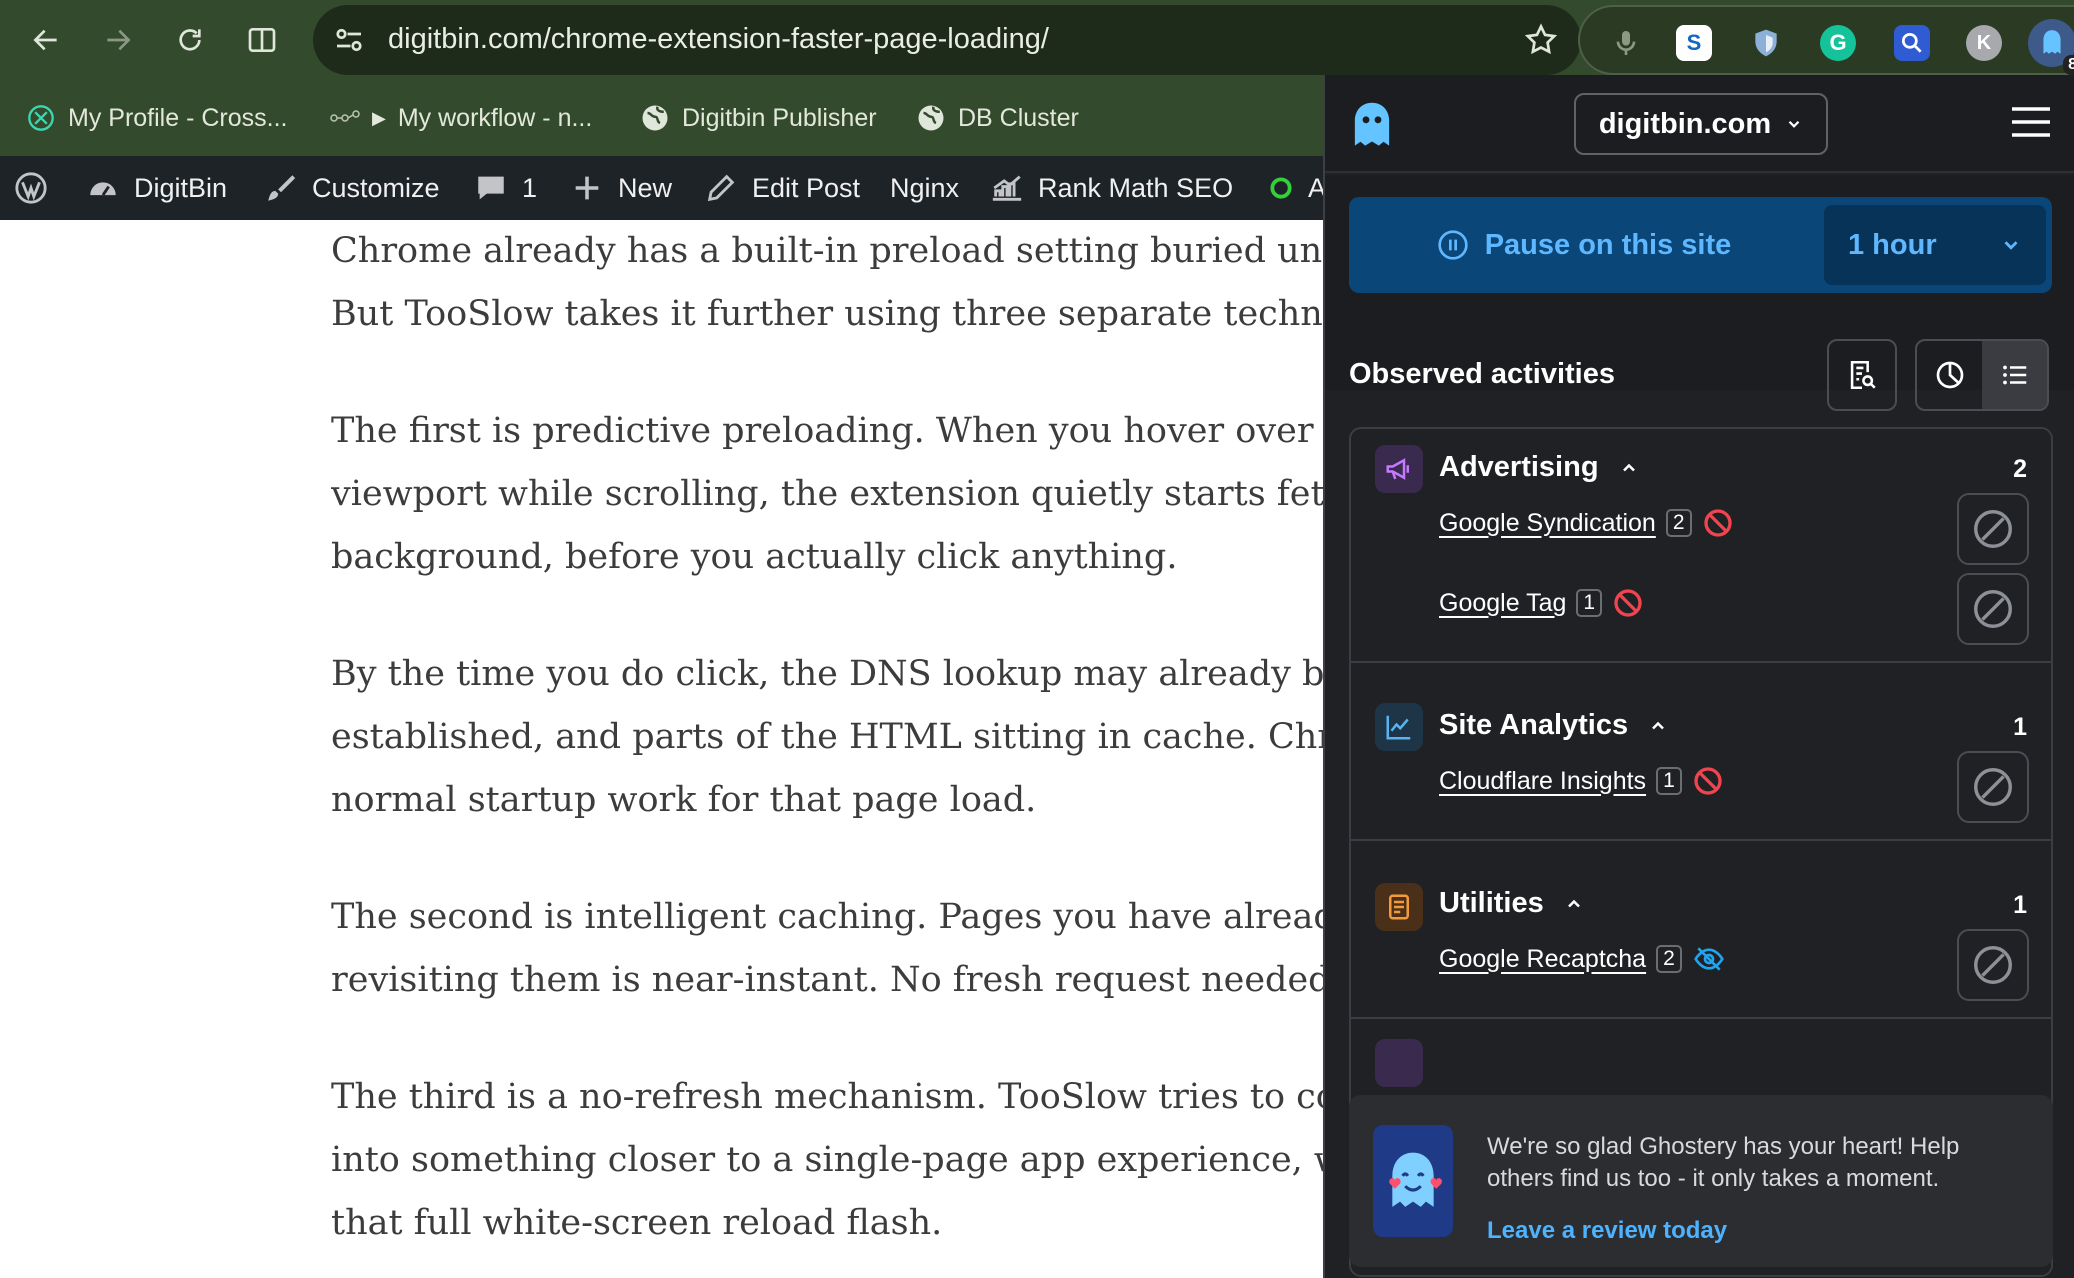 This screenshot has width=2074, height=1278. What do you see at coordinates (349, 40) in the screenshot?
I see `site-info-icon` at bounding box center [349, 40].